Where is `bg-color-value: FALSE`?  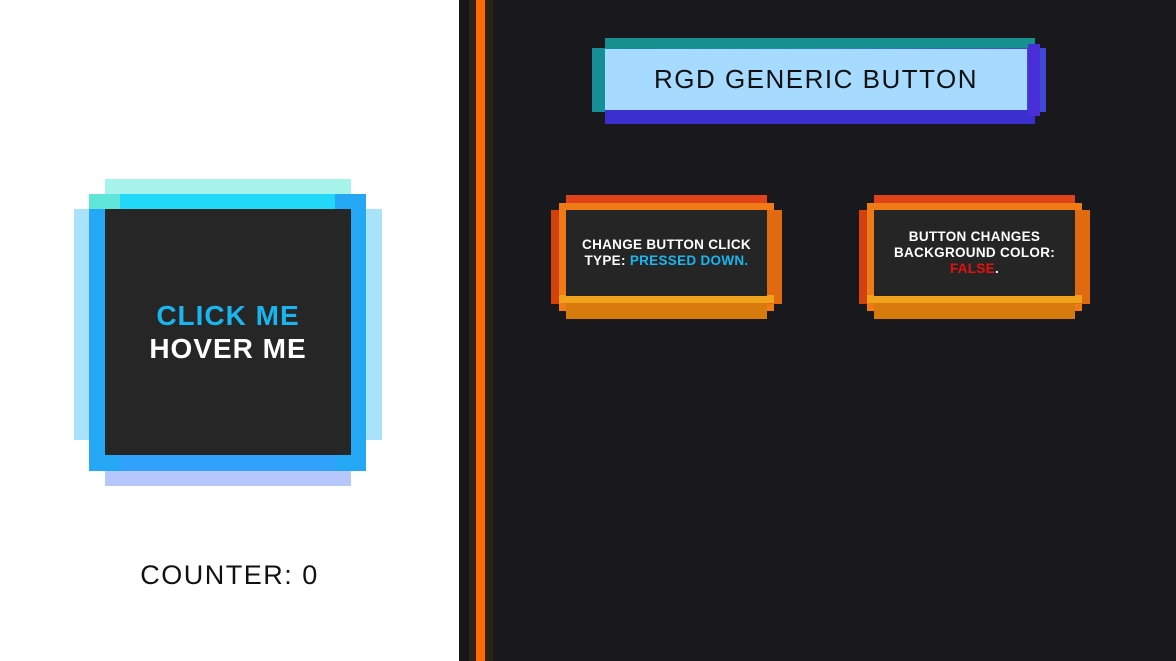
bg-color-value: FALSE is located at coordinates (972, 268).